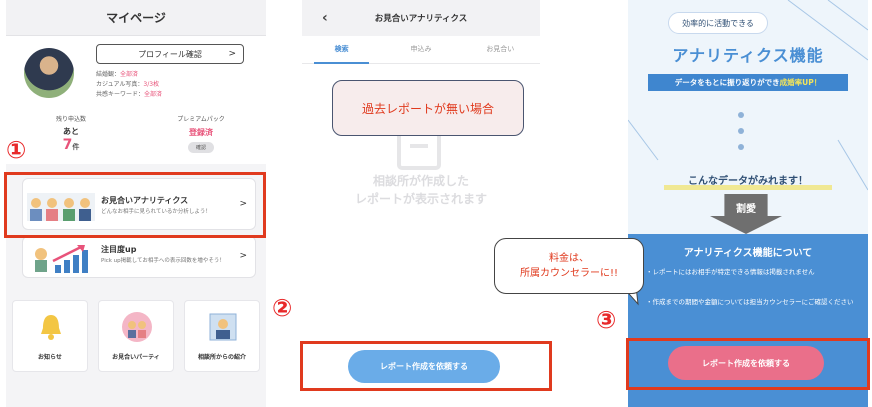  What do you see at coordinates (61, 258) in the screenshot?
I see `growth-chart-icon` at bounding box center [61, 258].